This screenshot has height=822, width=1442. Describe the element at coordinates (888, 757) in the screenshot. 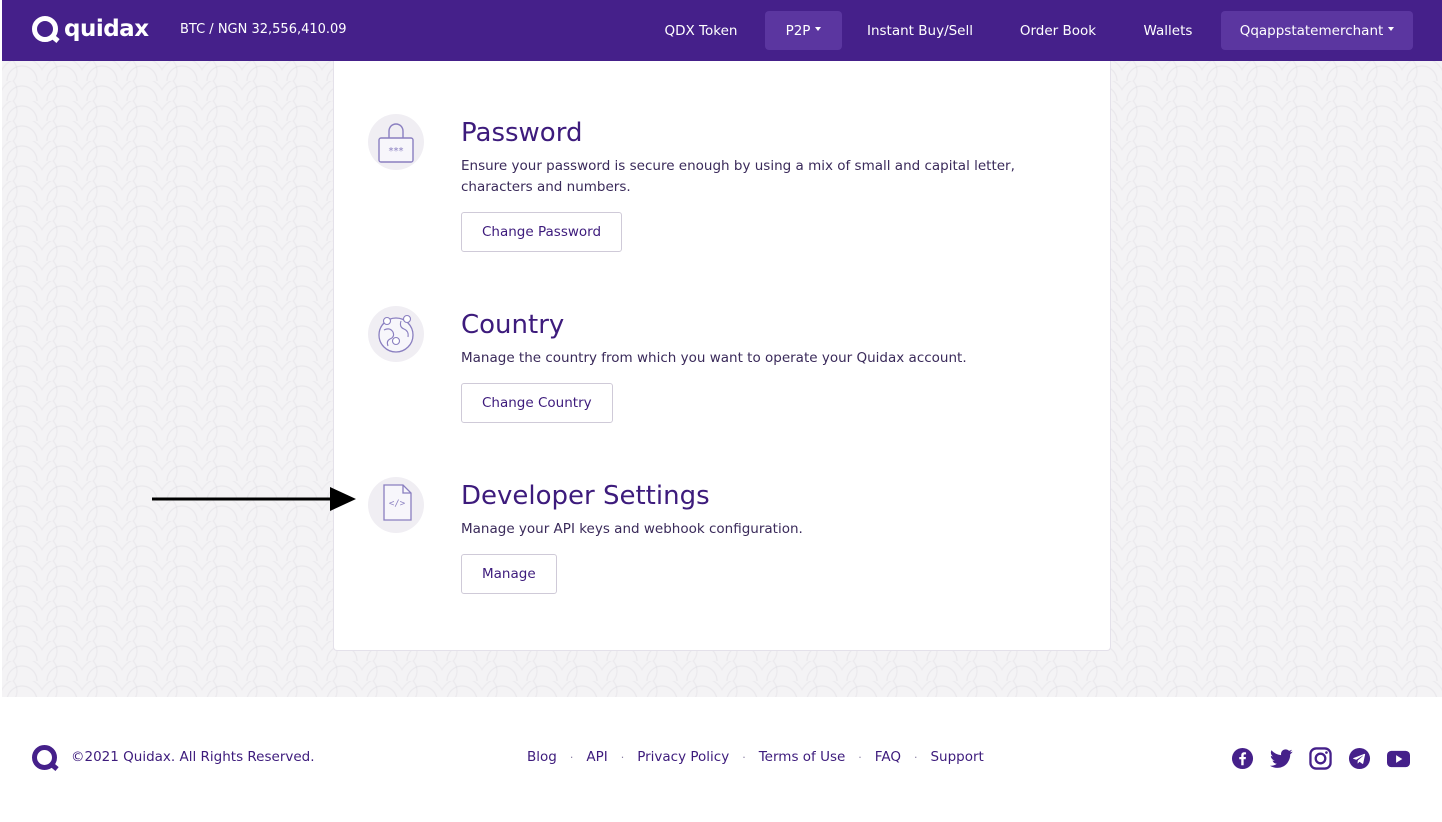

I see `footer-link-faq: FAQ` at that location.